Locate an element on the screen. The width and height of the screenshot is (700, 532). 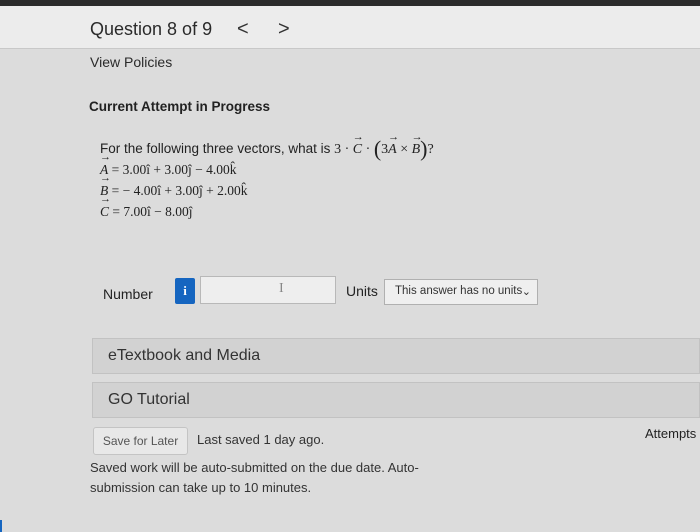
units-selected-value: This answer has no units is located at coordinates (459, 291).